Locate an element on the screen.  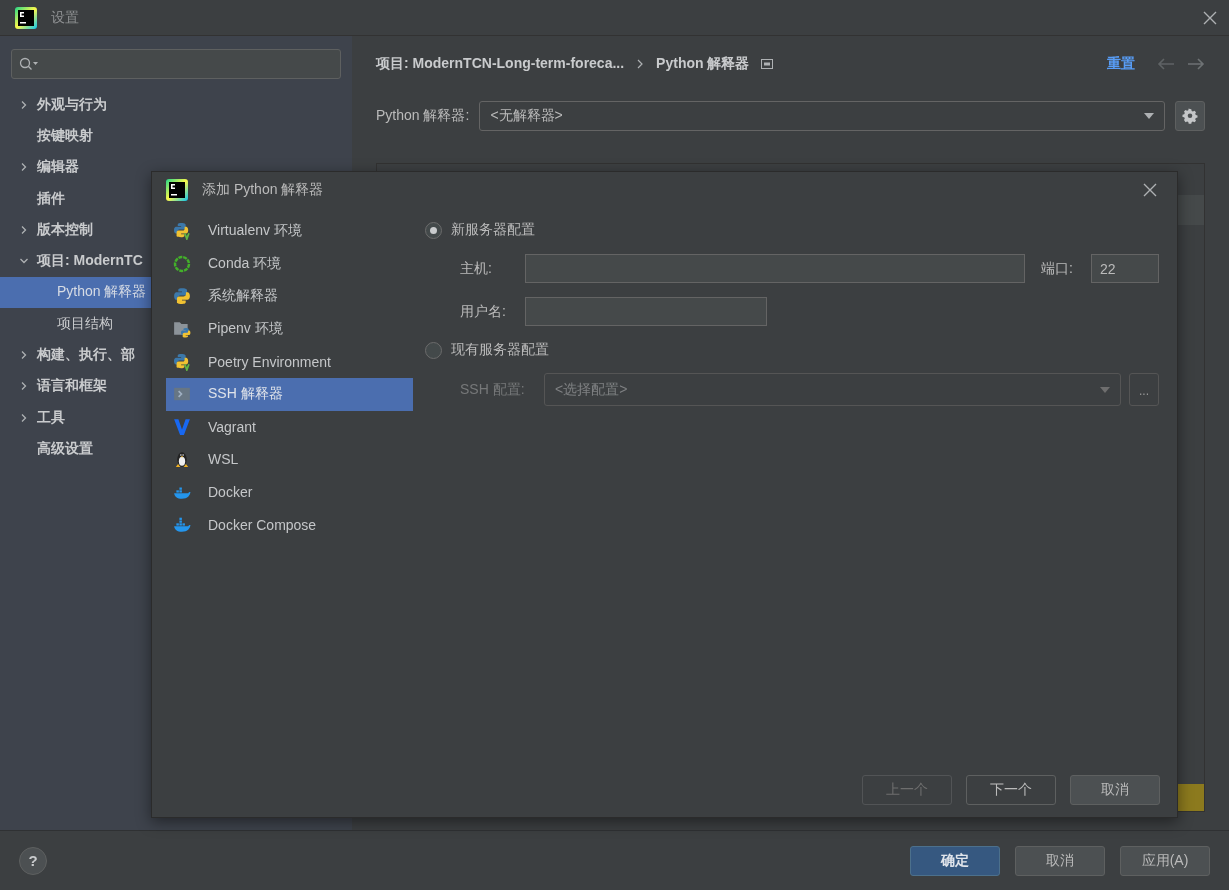
field-label: Python 解释器: is located at coordinates (423, 116).